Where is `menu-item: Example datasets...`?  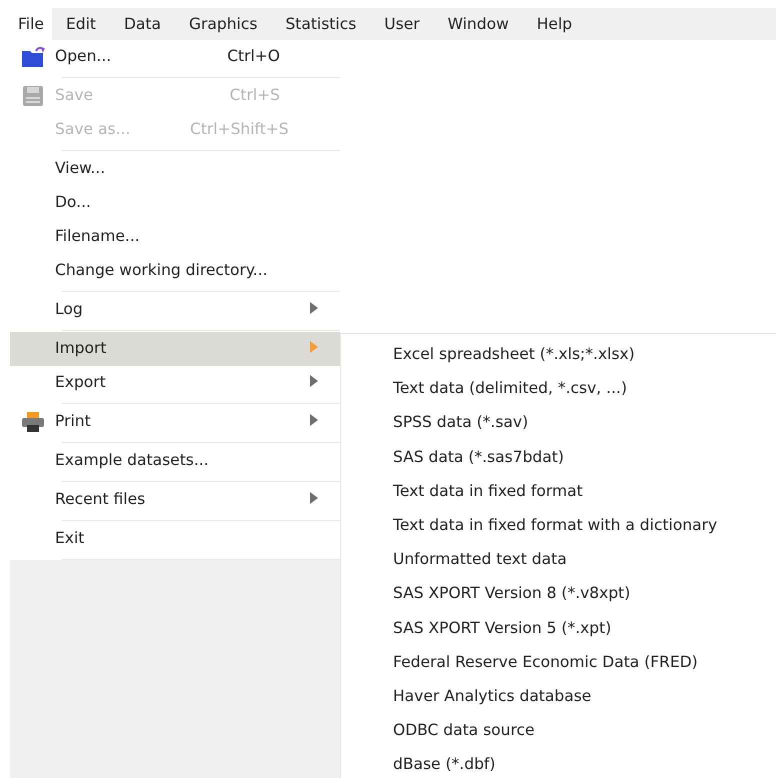
menu-item: Example datasets... is located at coordinates (175, 461).